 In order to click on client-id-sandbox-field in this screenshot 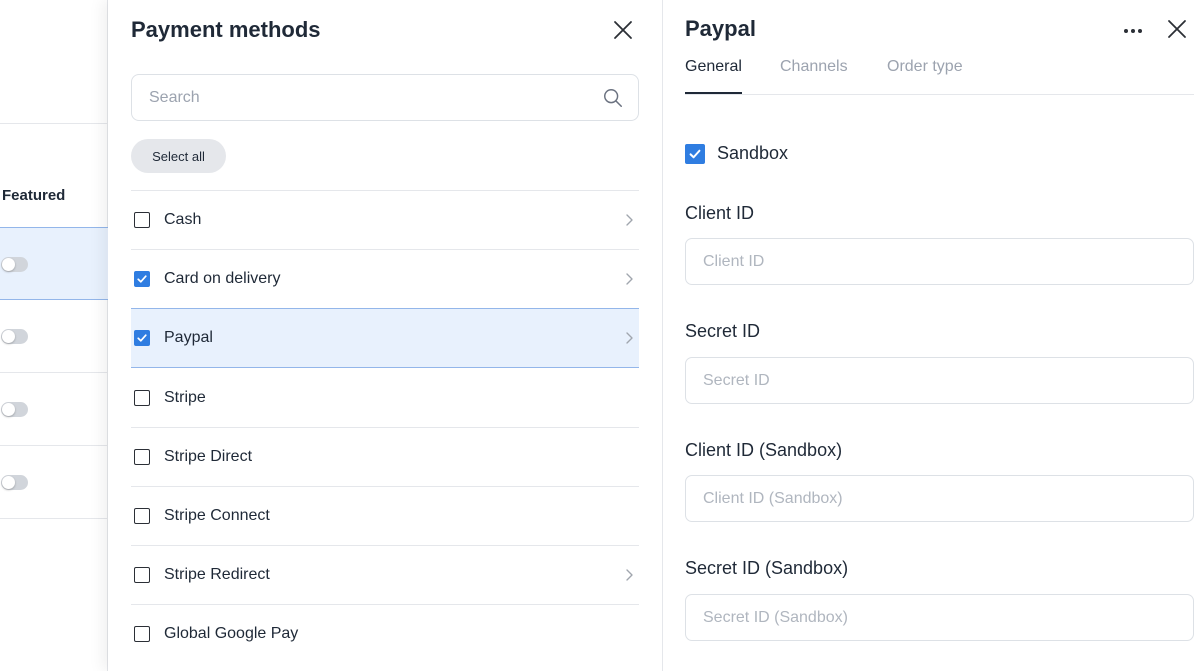, I will do `click(939, 498)`.